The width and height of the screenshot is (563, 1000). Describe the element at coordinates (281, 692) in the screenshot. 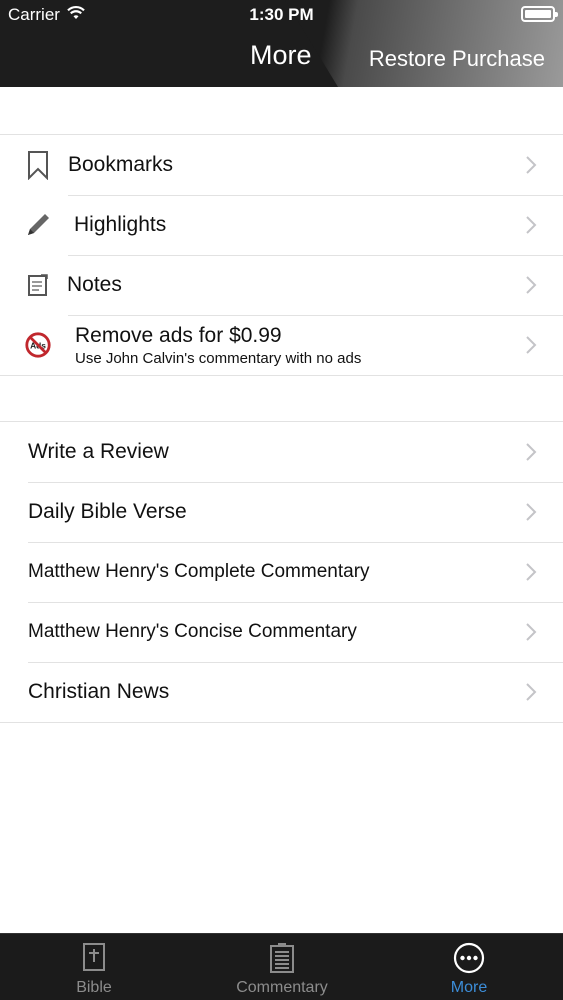

I see `list-item-christian-news: Christian News` at that location.